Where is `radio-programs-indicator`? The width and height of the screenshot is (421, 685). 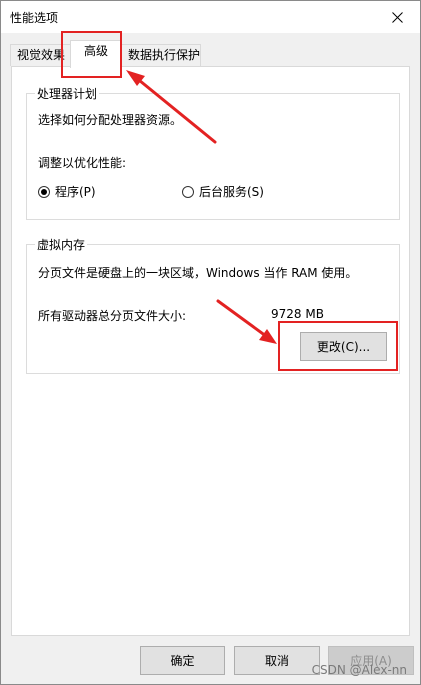
radio-programs-indicator is located at coordinates (44, 191).